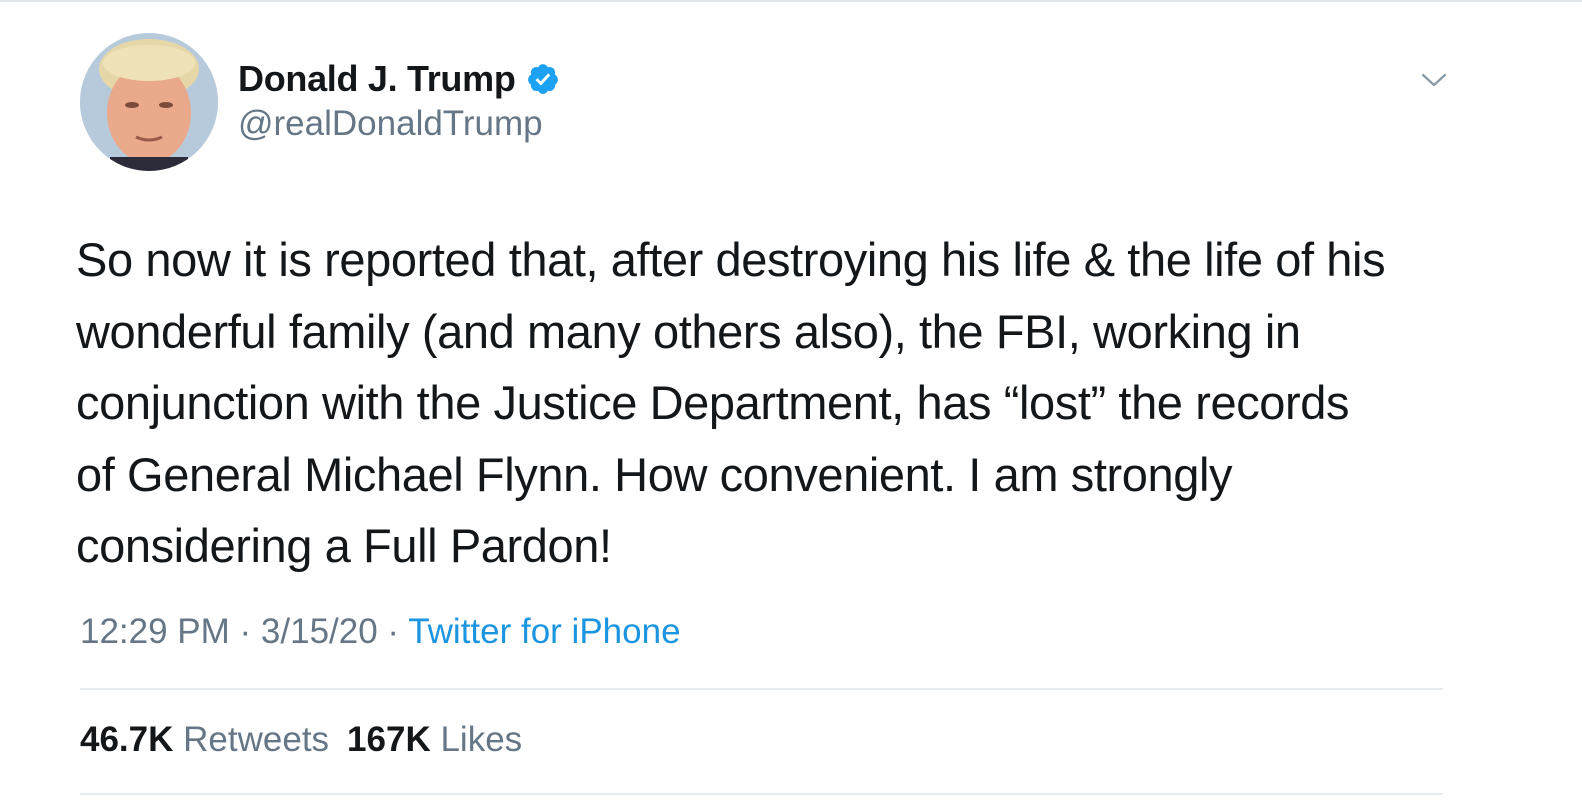  I want to click on likes-label: Likes, so click(481, 739).